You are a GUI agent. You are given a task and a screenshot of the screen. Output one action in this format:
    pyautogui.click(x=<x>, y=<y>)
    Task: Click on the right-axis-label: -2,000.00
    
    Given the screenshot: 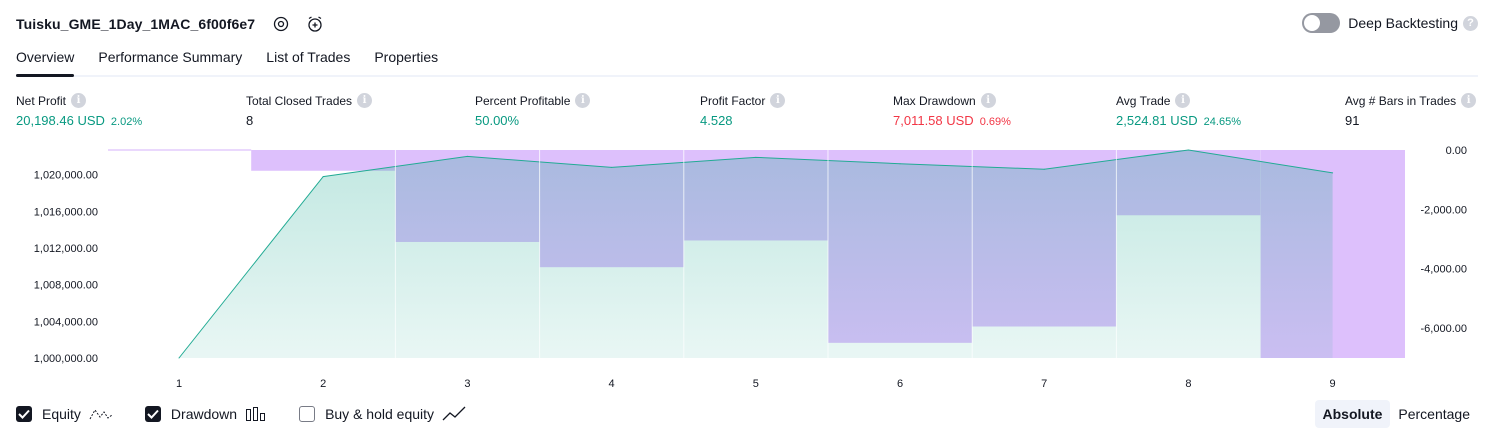 What is the action you would take?
    pyautogui.click(x=1444, y=210)
    